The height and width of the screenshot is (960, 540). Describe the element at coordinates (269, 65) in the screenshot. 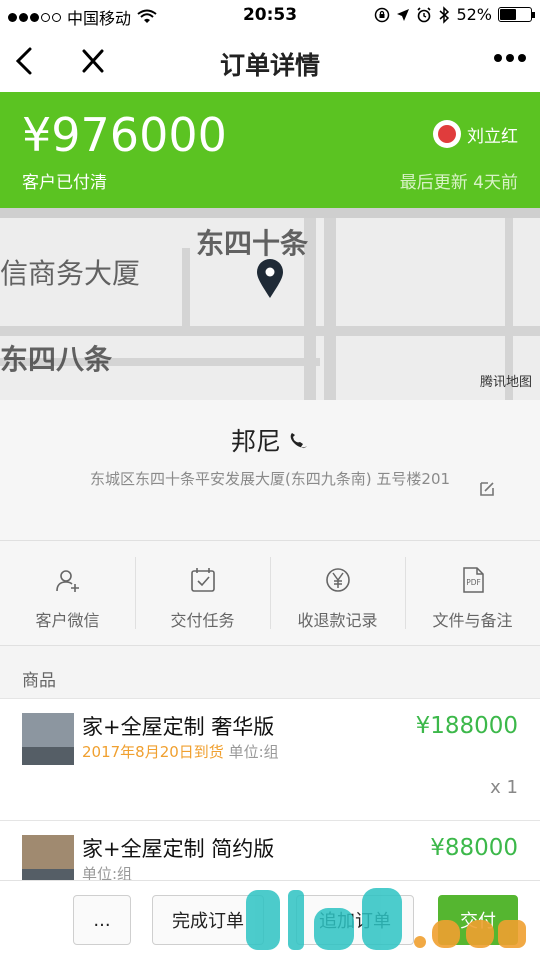

I see `page-title: 订单详情` at that location.